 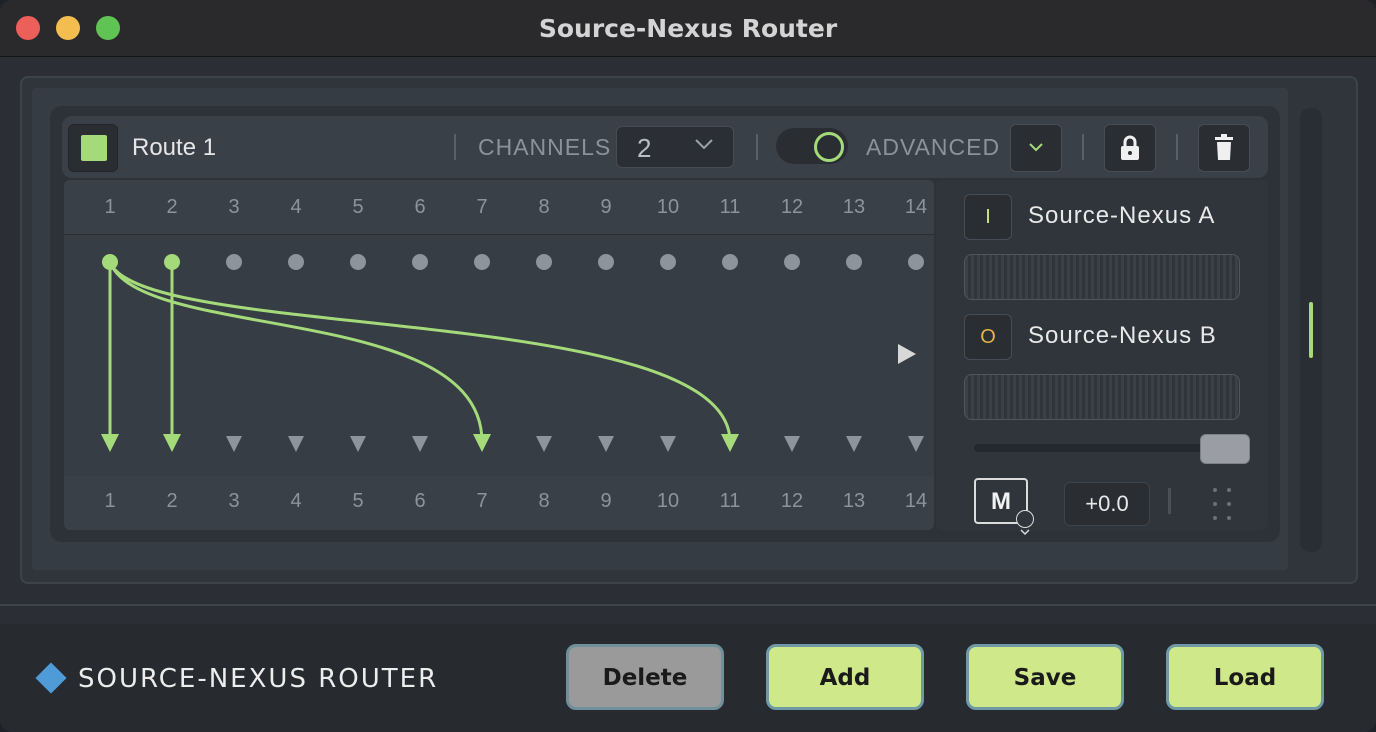 I want to click on lock-button, so click(x=1130, y=148).